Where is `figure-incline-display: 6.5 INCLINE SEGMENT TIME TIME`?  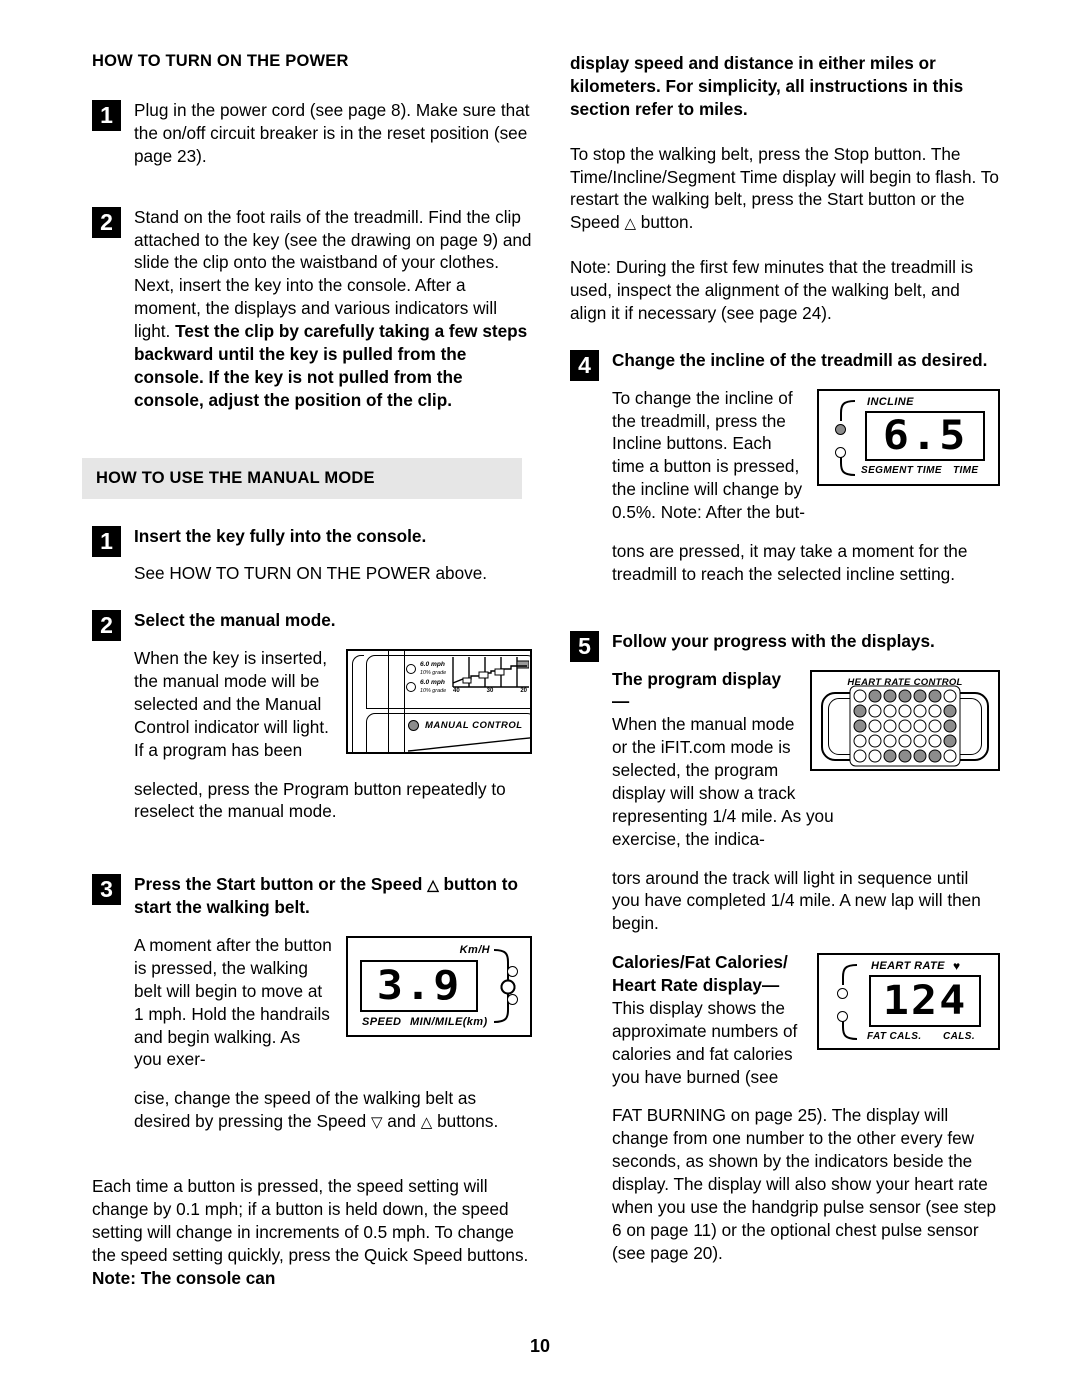 figure-incline-display: 6.5 INCLINE SEGMENT TIME TIME is located at coordinates (908, 437).